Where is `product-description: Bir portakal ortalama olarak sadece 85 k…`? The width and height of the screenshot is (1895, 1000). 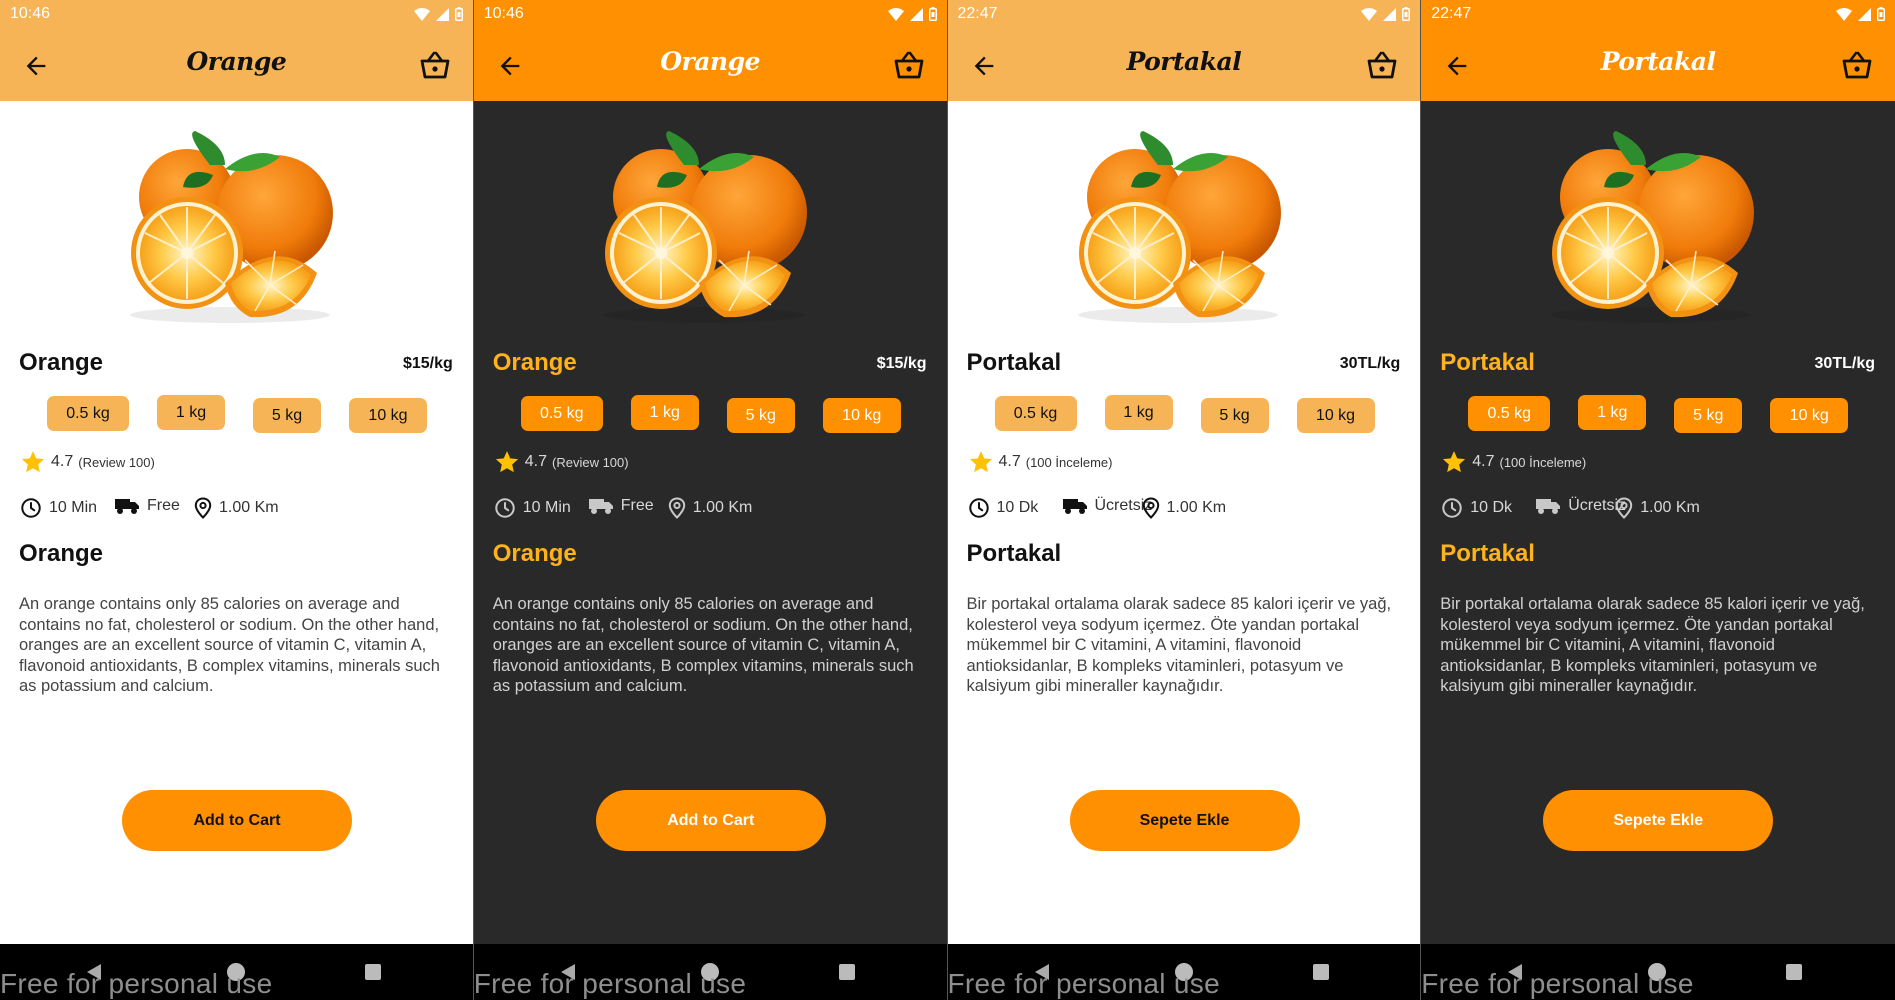
product-description: Bir portakal ortalama olarak sadece 85 k… is located at coordinates (1652, 645).